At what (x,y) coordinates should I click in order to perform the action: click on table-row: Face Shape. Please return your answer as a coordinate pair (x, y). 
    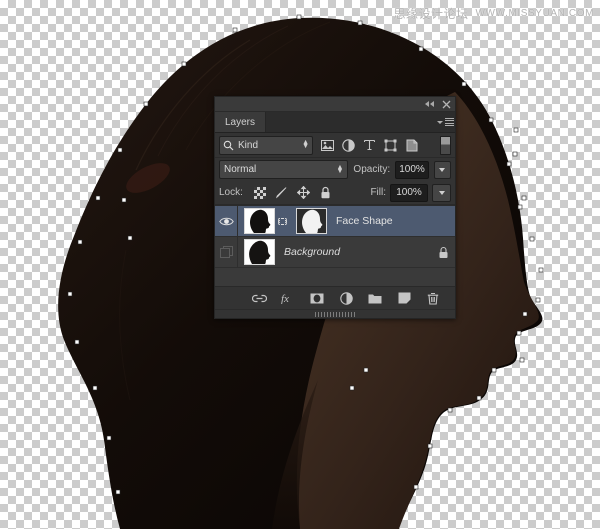
    Looking at the image, I should click on (335, 221).